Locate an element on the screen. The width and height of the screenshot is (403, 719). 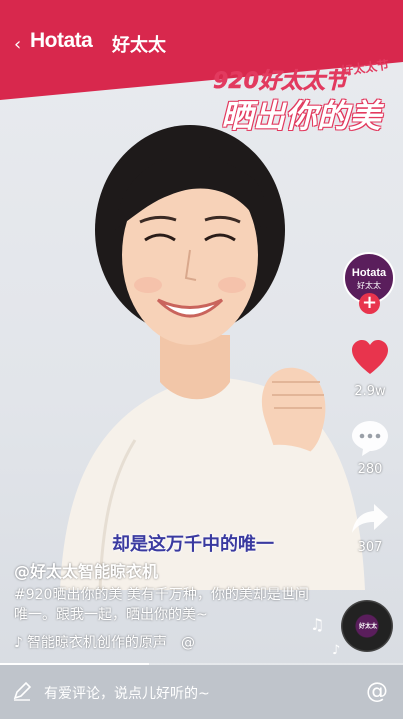
back-chevron-icon: ‹ is located at coordinates (21, 45).